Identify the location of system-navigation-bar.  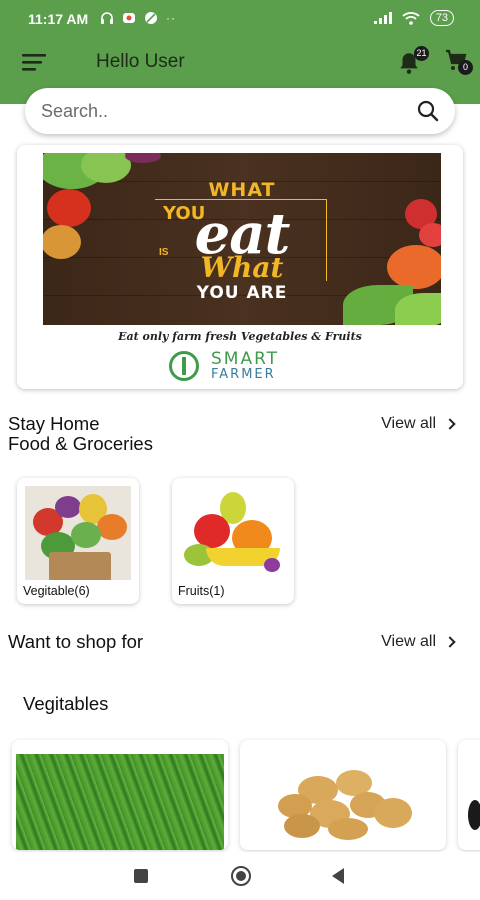
(240, 876).